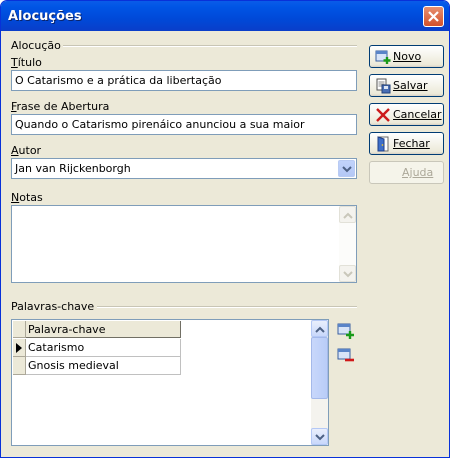 The height and width of the screenshot is (458, 450). I want to click on grid-scroll-down, so click(319, 436).